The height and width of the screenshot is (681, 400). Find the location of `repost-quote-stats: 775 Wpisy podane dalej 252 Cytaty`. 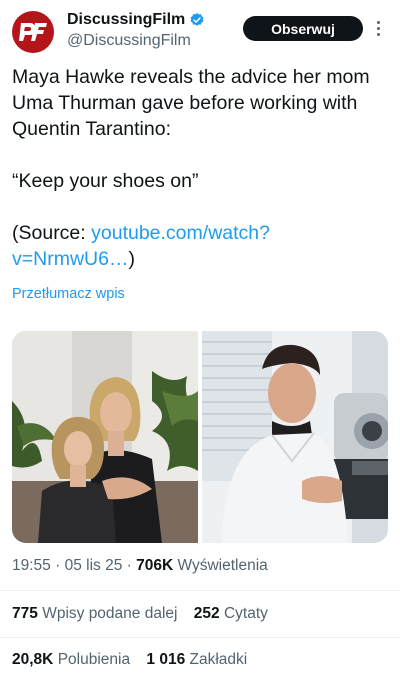

repost-quote-stats: 775 Wpisy podane dalej 252 Cytaty is located at coordinates (146, 614).